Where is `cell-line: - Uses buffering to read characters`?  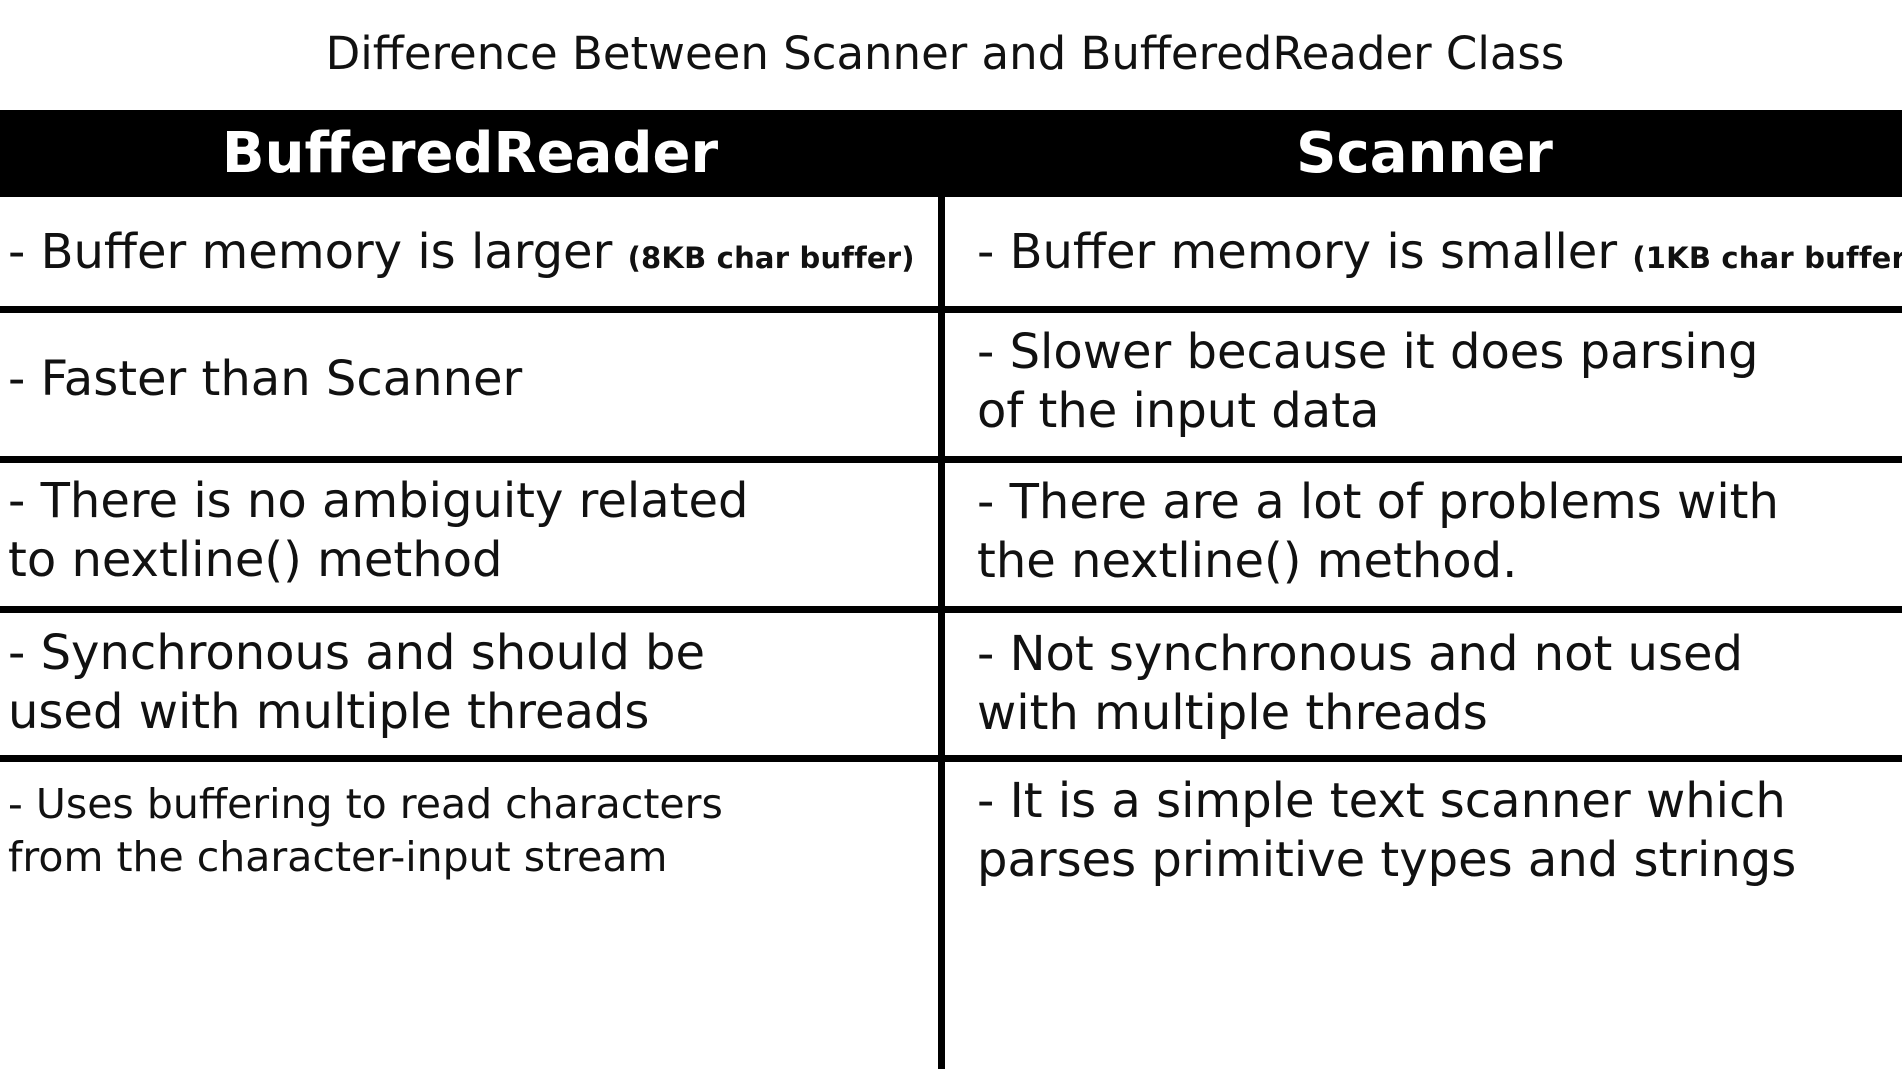
cell-line: - Uses buffering to read characters is located at coordinates (365, 804).